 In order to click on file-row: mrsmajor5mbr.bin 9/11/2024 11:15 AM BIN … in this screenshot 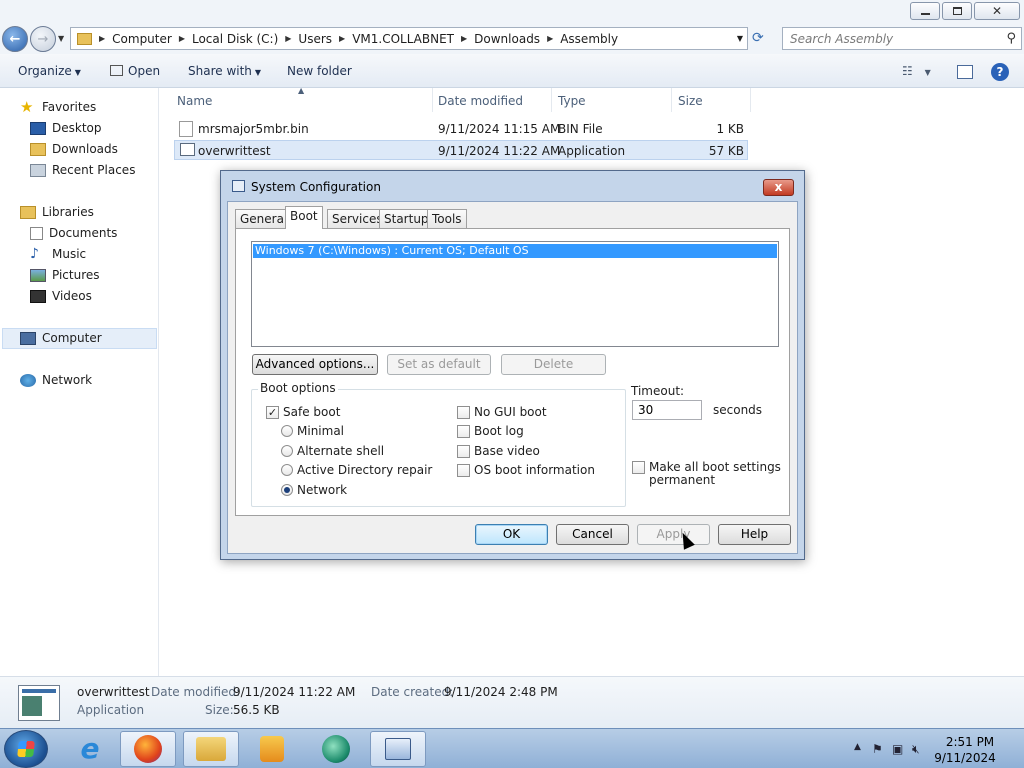, I will do `click(461, 129)`.